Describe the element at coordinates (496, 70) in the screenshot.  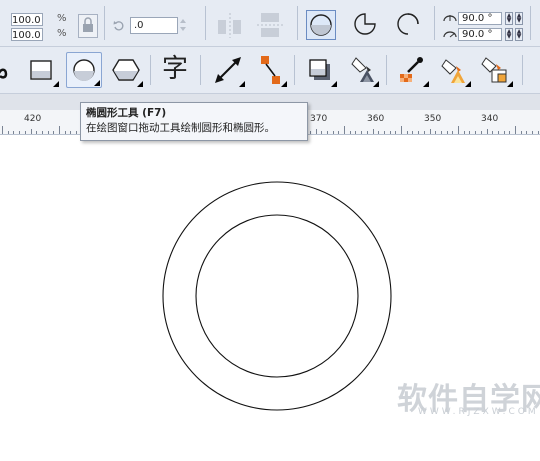
I see `smart-fill-tool` at that location.